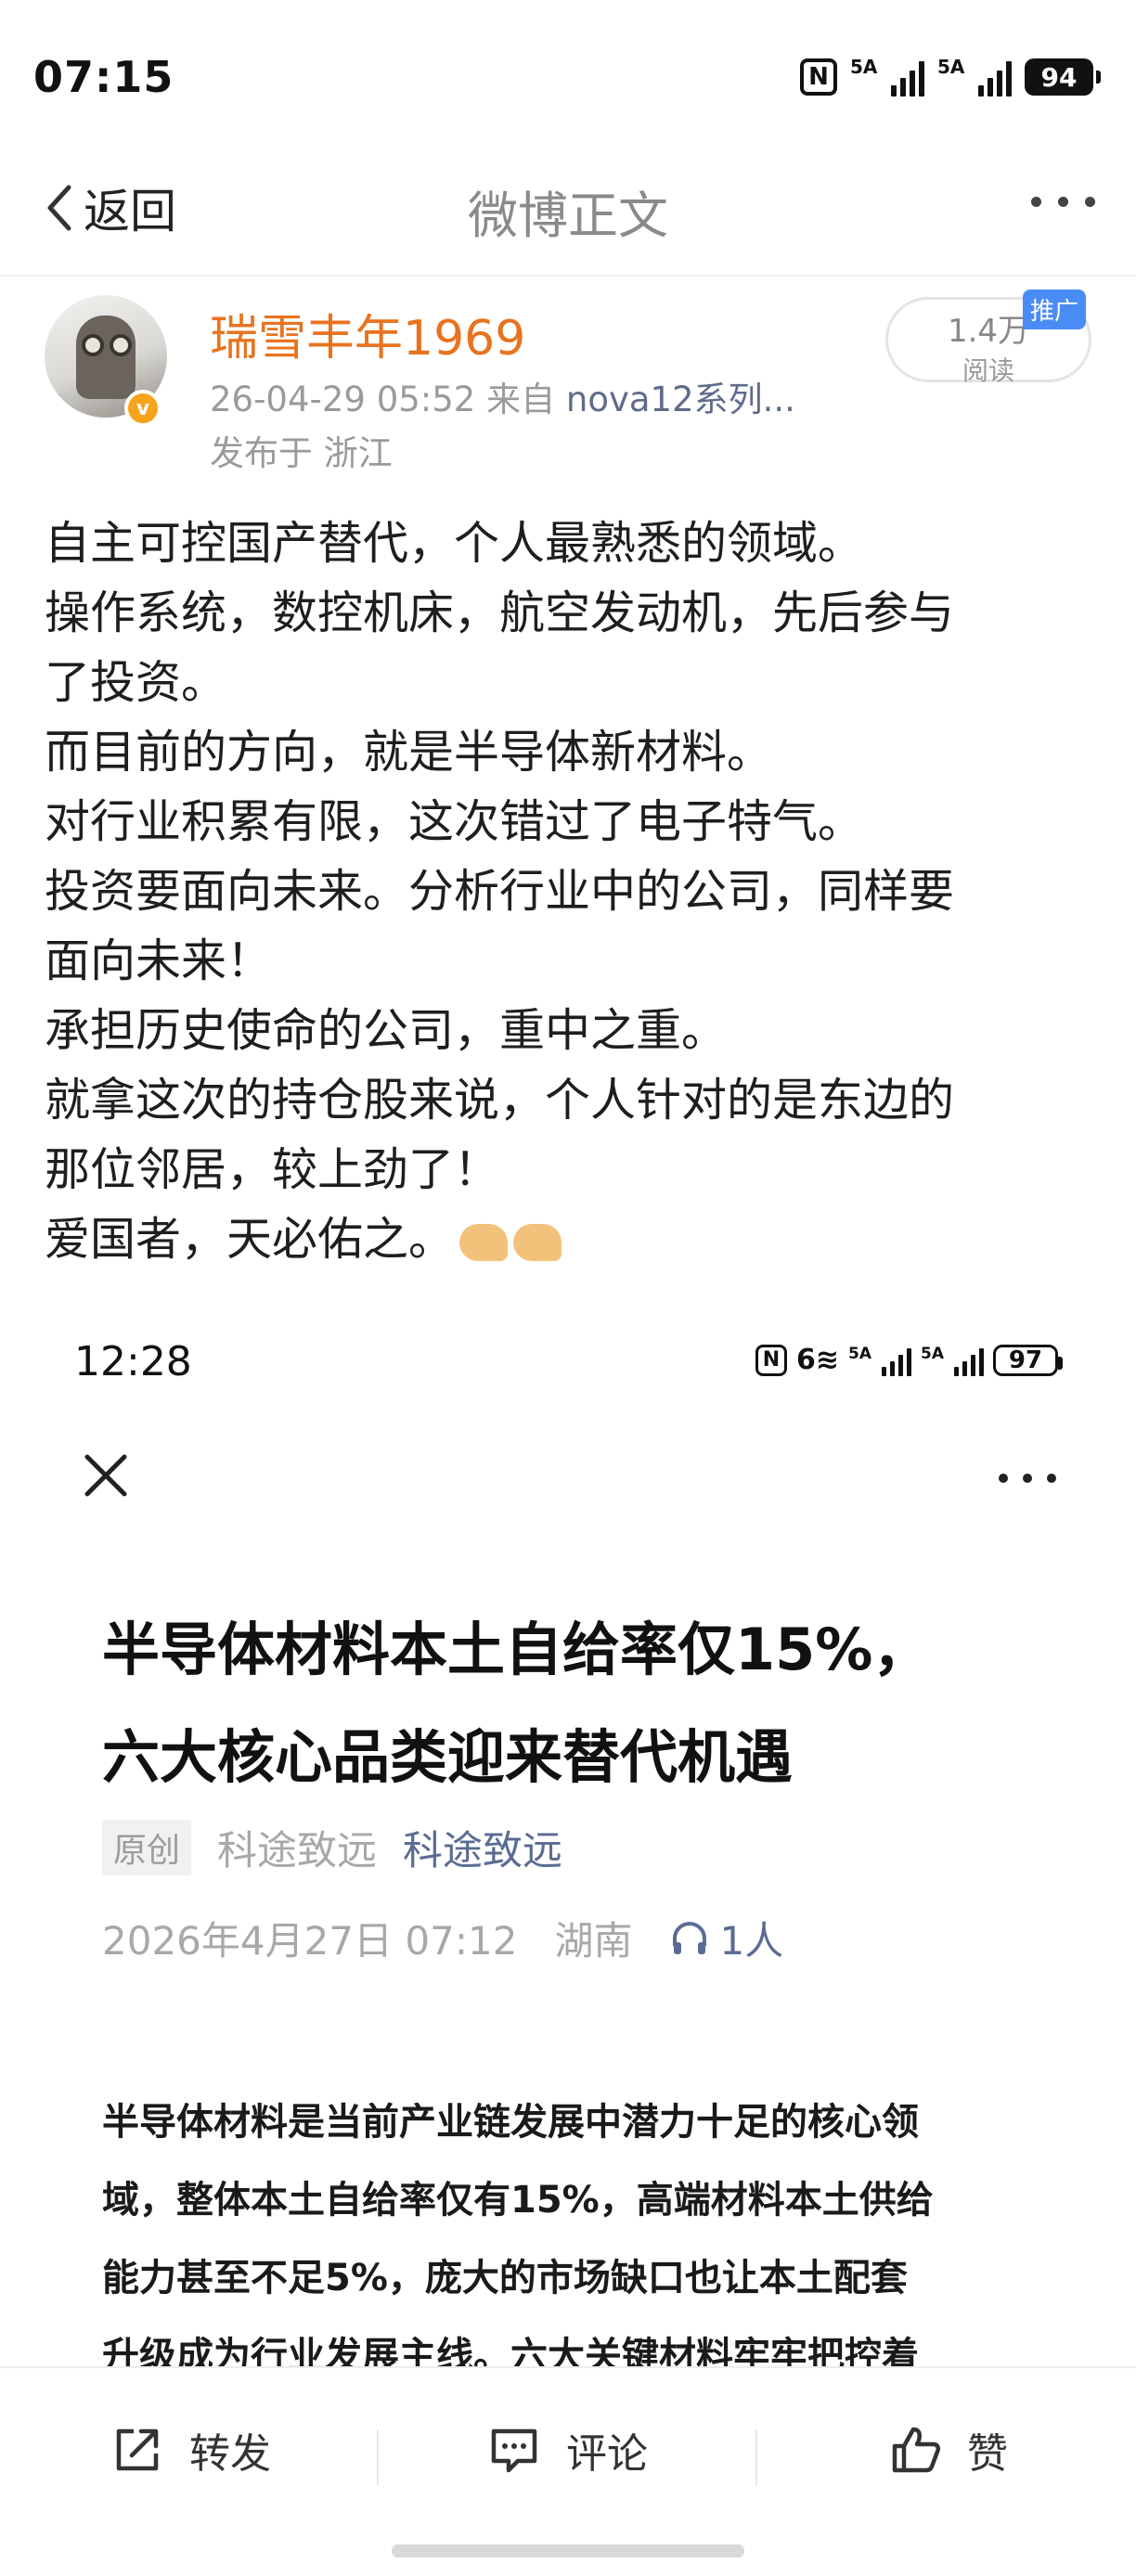 This screenshot has height=2576, width=1136. I want to click on repost-label: 转发, so click(230, 2454).